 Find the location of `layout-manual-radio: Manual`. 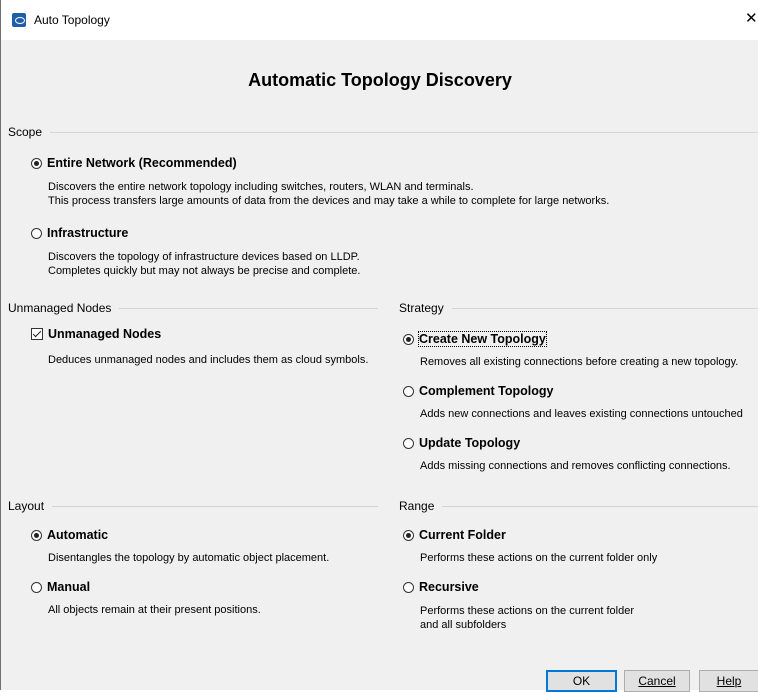

layout-manual-radio: Manual is located at coordinates (60, 587).